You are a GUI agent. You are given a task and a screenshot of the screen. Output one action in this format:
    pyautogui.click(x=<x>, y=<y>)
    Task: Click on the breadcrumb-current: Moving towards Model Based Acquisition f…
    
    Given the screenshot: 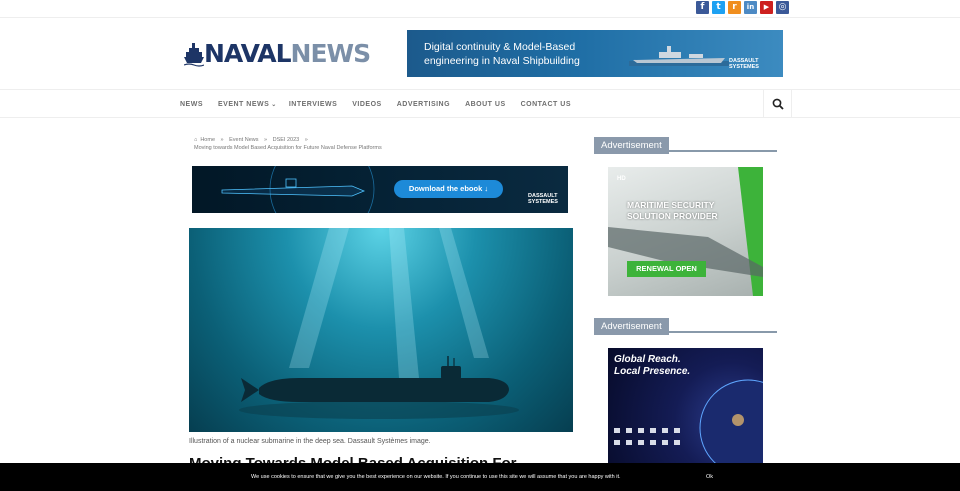 What is the action you would take?
    pyautogui.click(x=288, y=148)
    